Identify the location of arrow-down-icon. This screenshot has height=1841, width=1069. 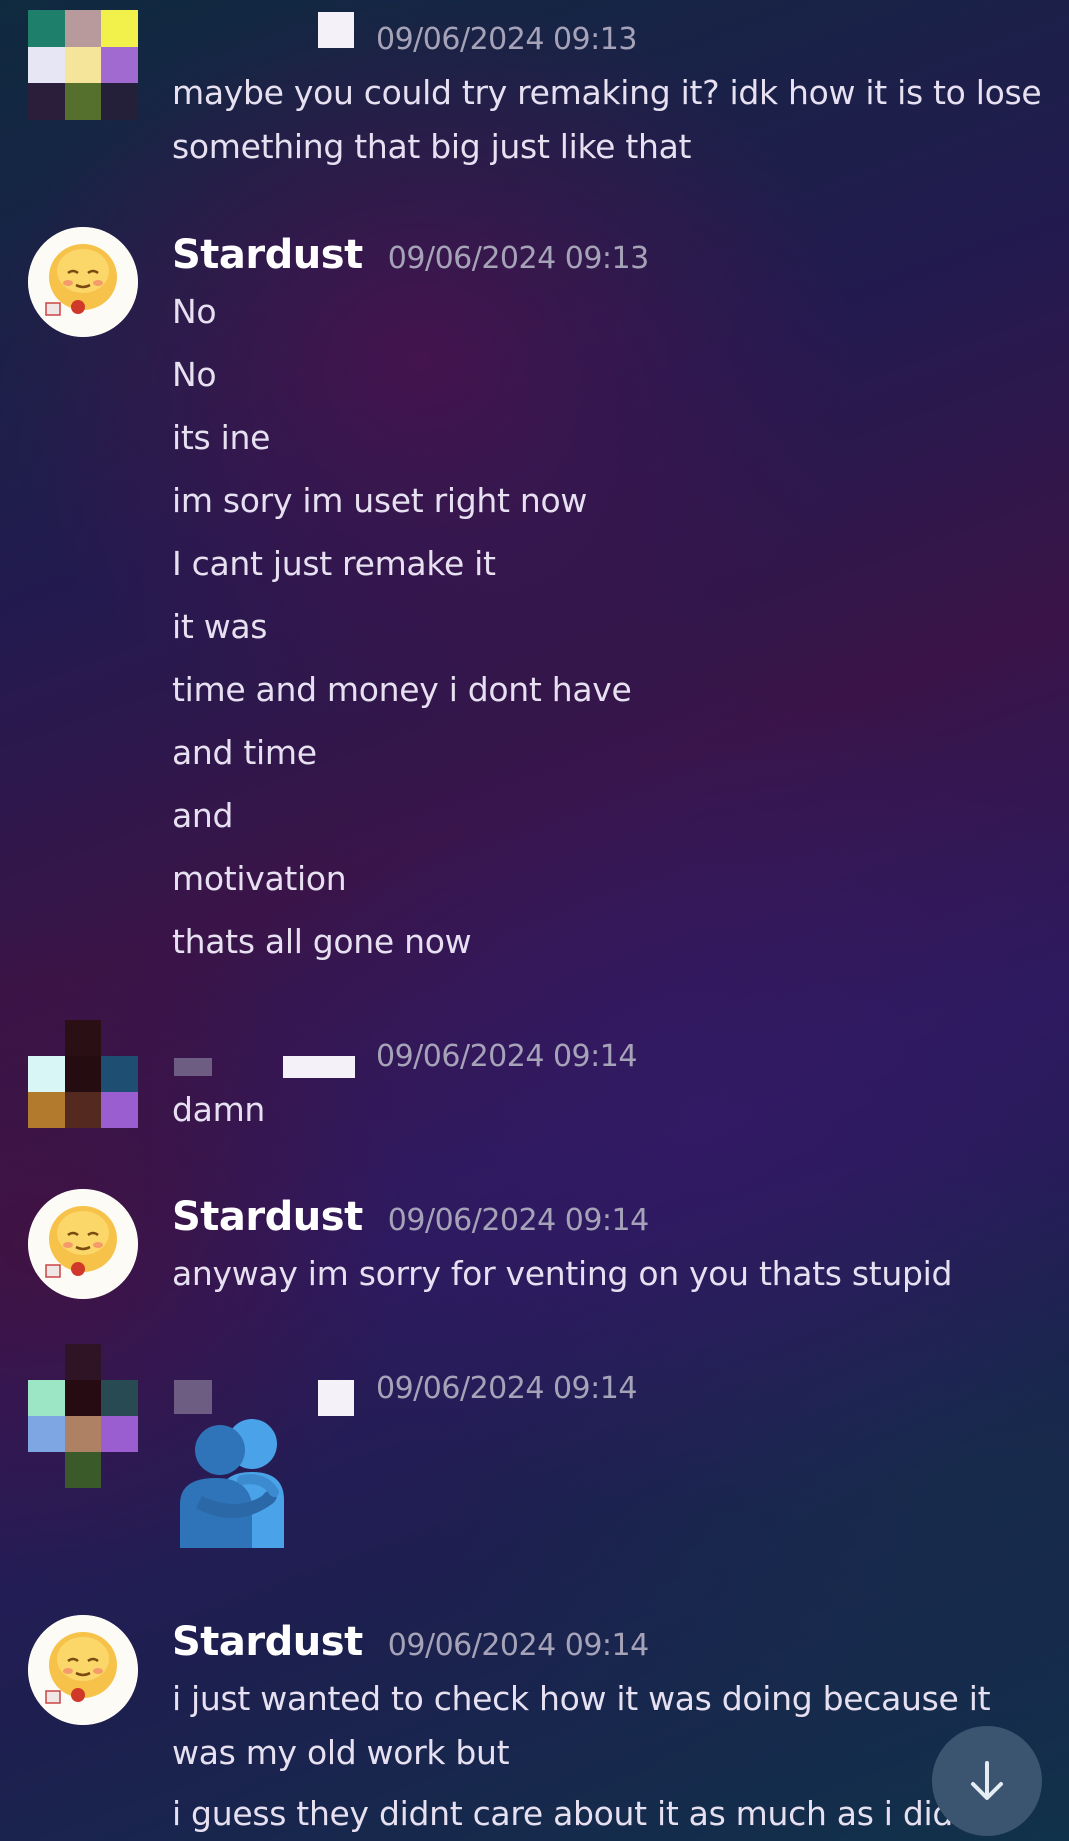
(987, 1780).